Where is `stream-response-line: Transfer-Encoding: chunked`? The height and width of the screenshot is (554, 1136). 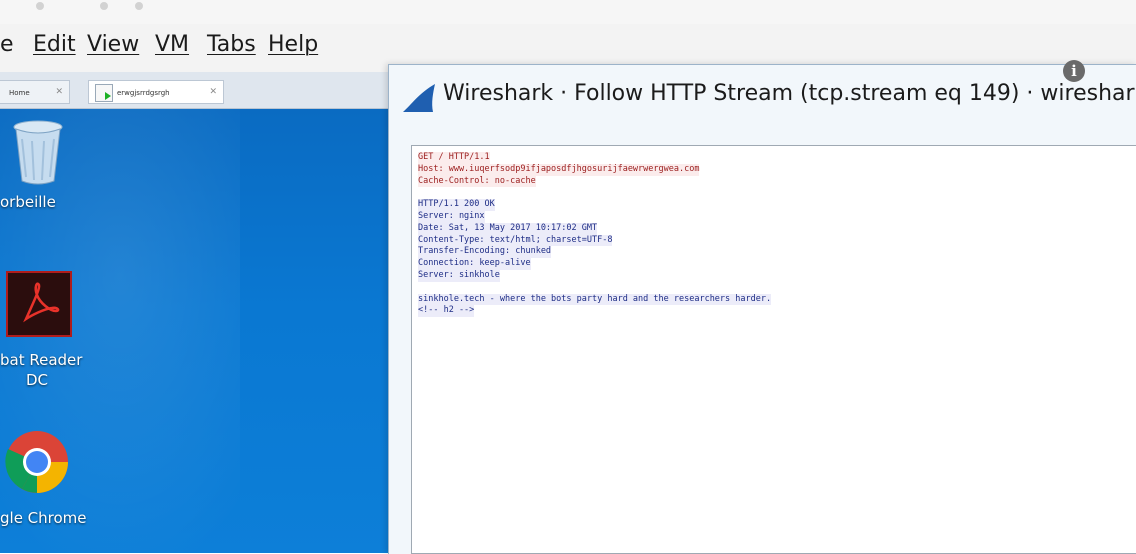 stream-response-line: Transfer-Encoding: chunked is located at coordinates (485, 252).